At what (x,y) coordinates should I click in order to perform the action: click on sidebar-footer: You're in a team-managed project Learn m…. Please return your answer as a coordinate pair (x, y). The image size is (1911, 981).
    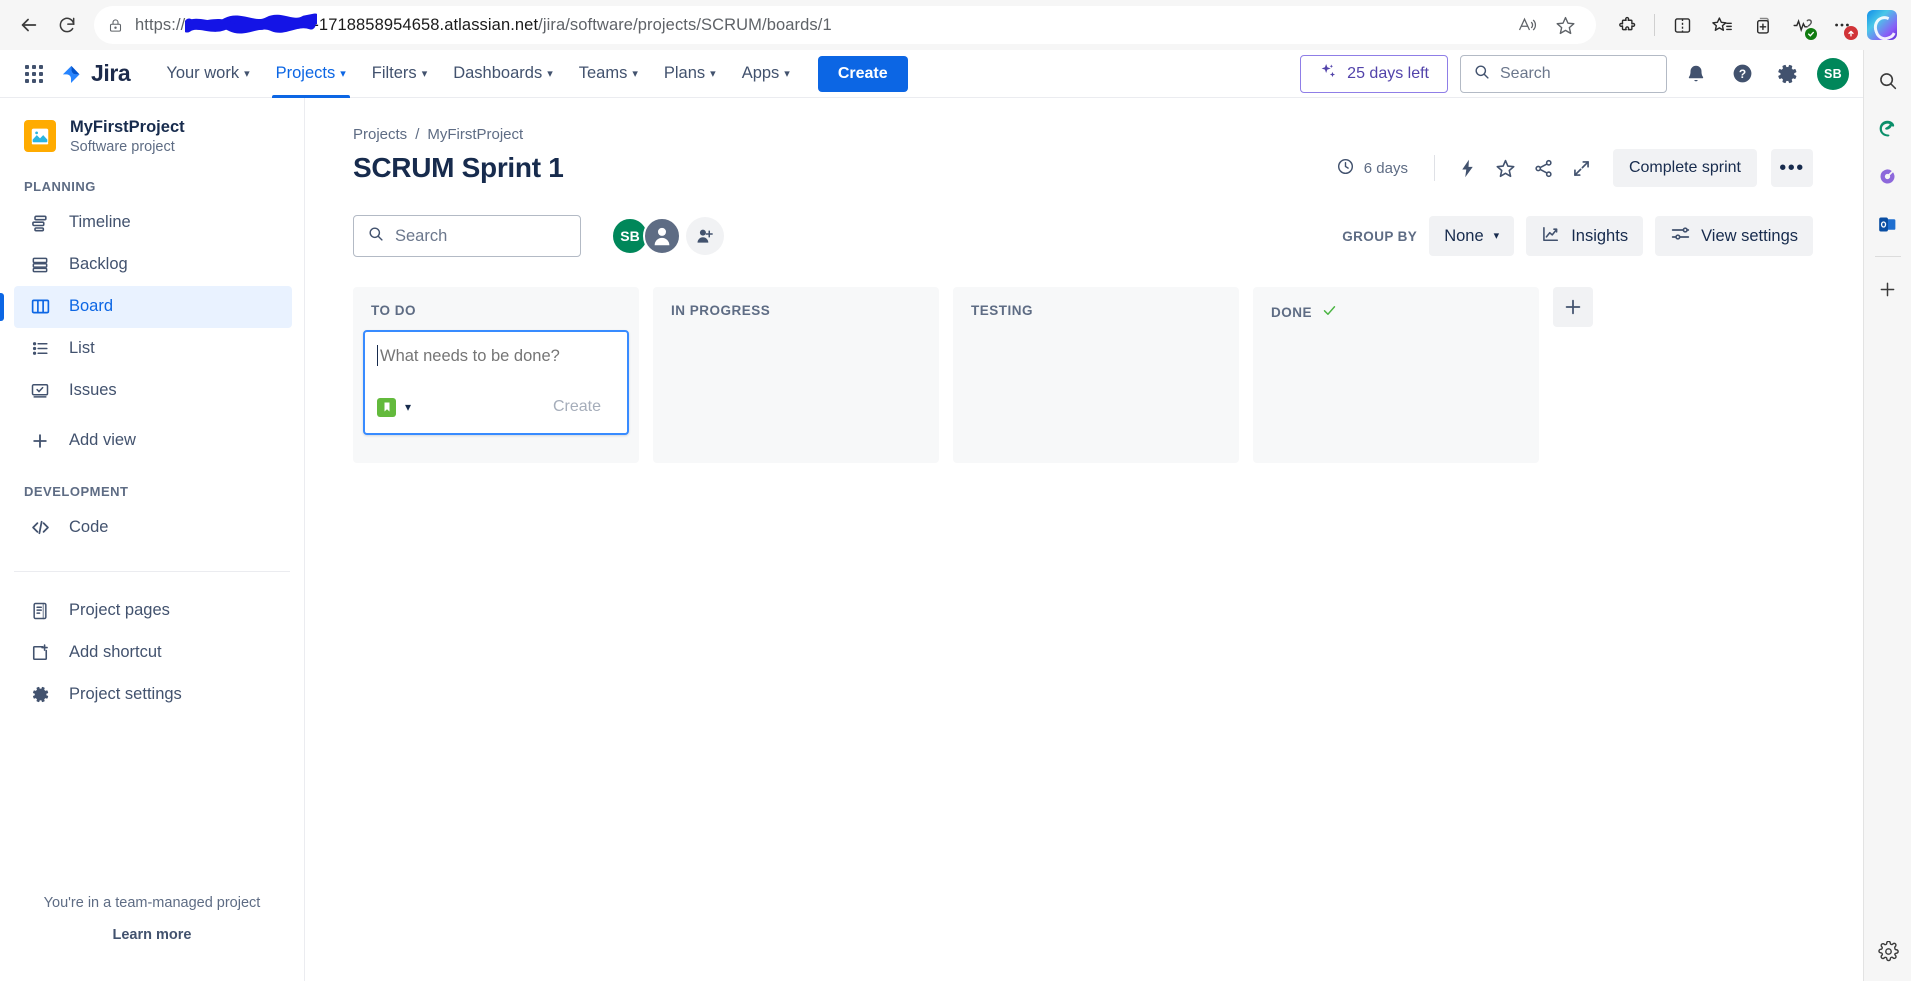
    Looking at the image, I should click on (152, 919).